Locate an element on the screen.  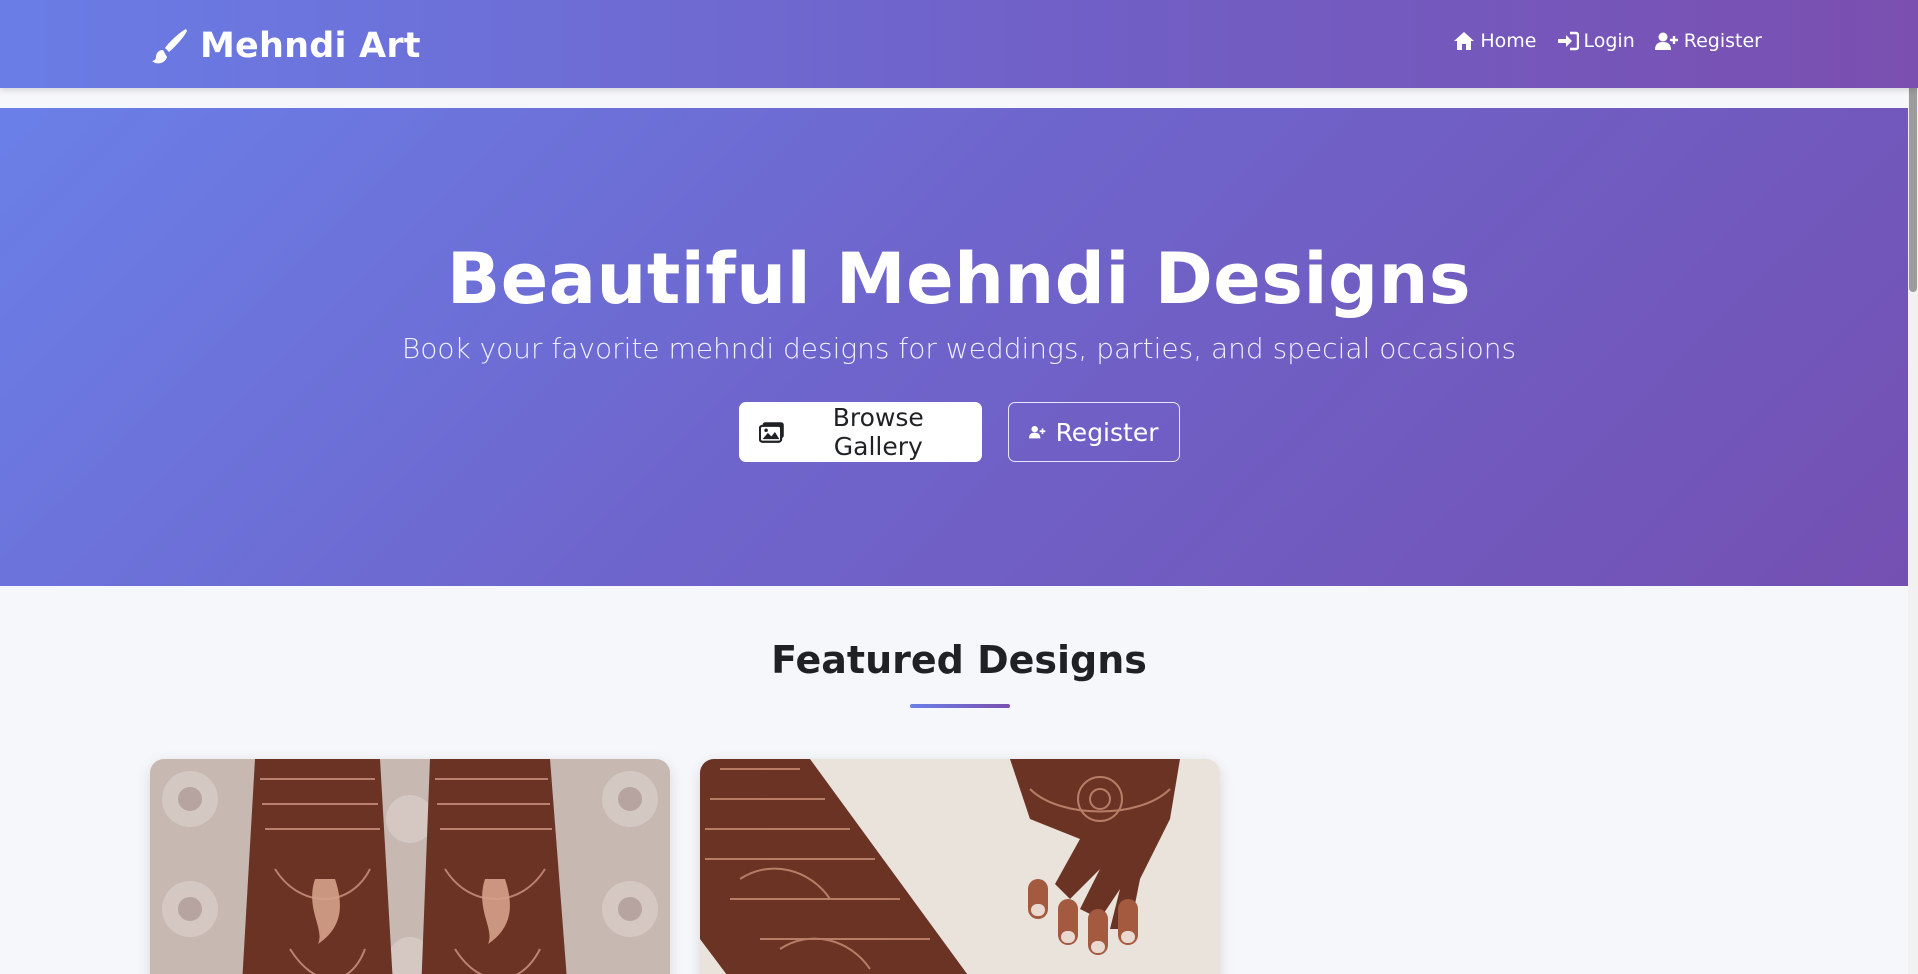
paint-brush-icon is located at coordinates (170, 46).